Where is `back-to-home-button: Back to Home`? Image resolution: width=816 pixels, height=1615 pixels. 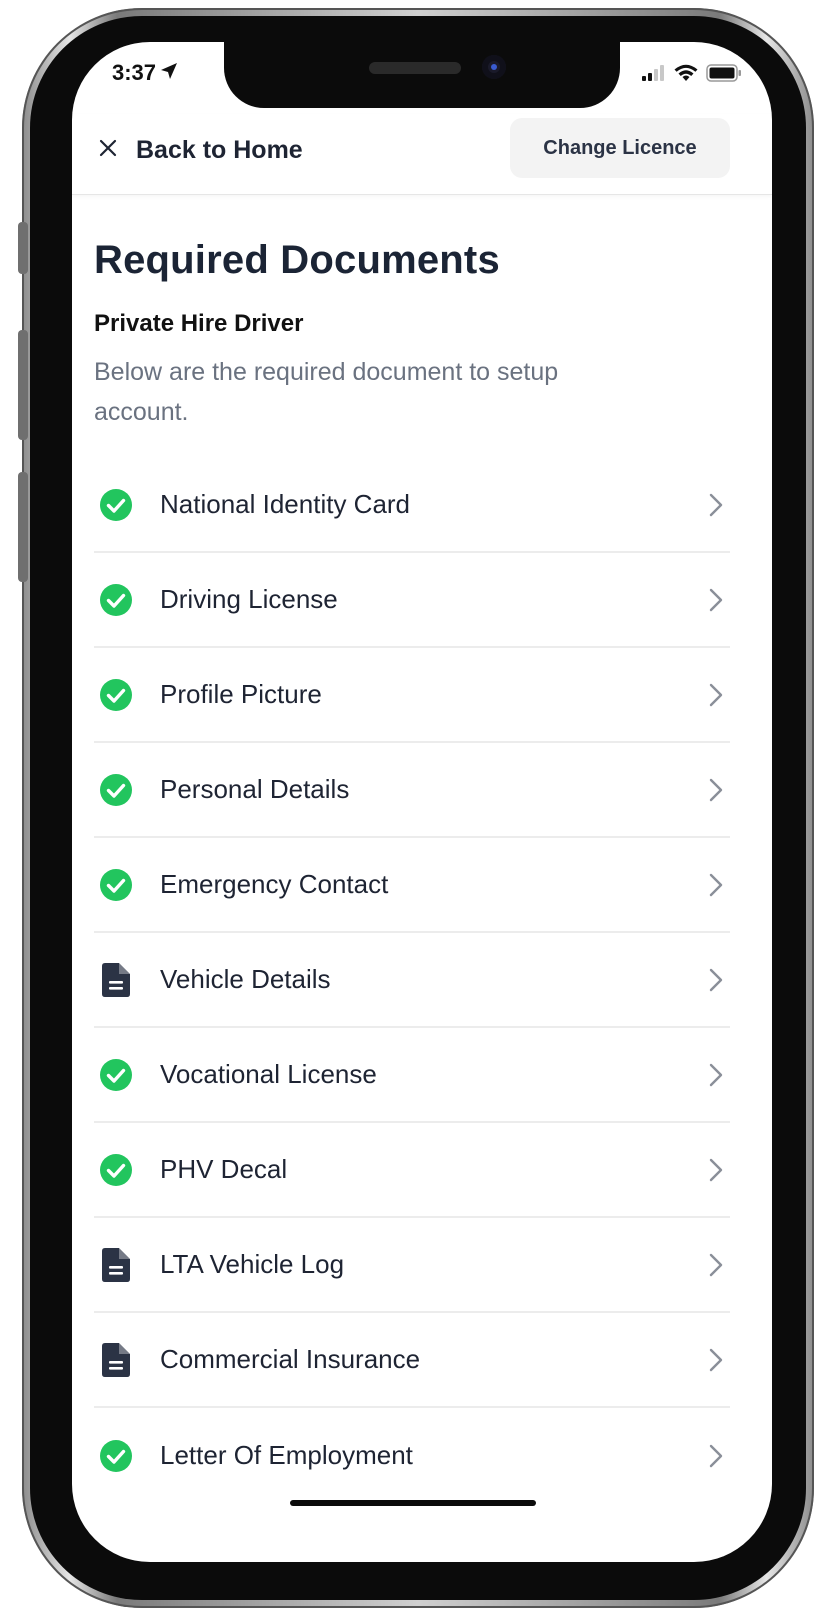
back-to-home-button: Back to Home is located at coordinates (200, 150).